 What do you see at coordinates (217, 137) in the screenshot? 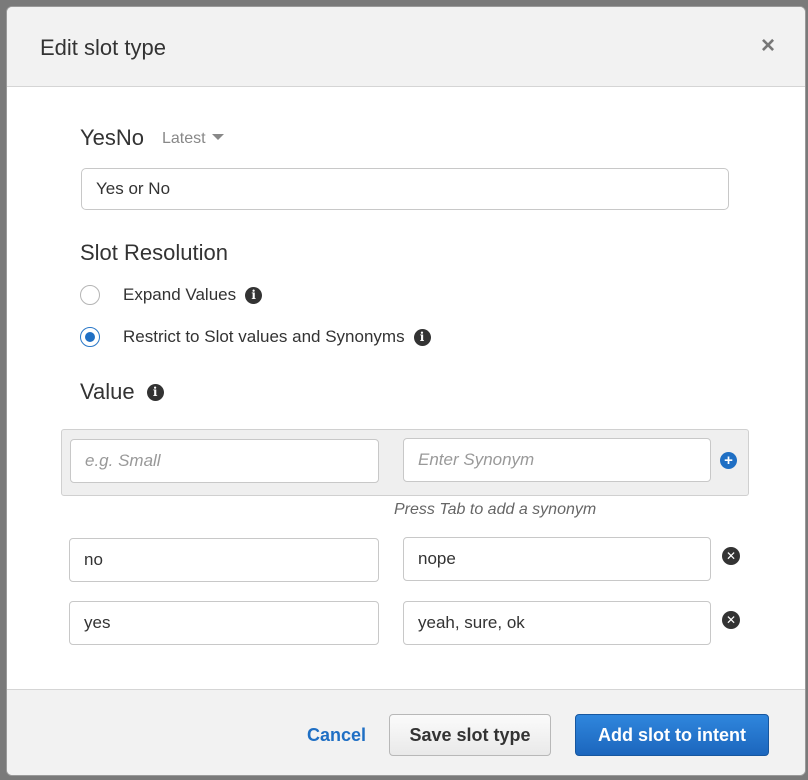
I see `caret-down-icon` at bounding box center [217, 137].